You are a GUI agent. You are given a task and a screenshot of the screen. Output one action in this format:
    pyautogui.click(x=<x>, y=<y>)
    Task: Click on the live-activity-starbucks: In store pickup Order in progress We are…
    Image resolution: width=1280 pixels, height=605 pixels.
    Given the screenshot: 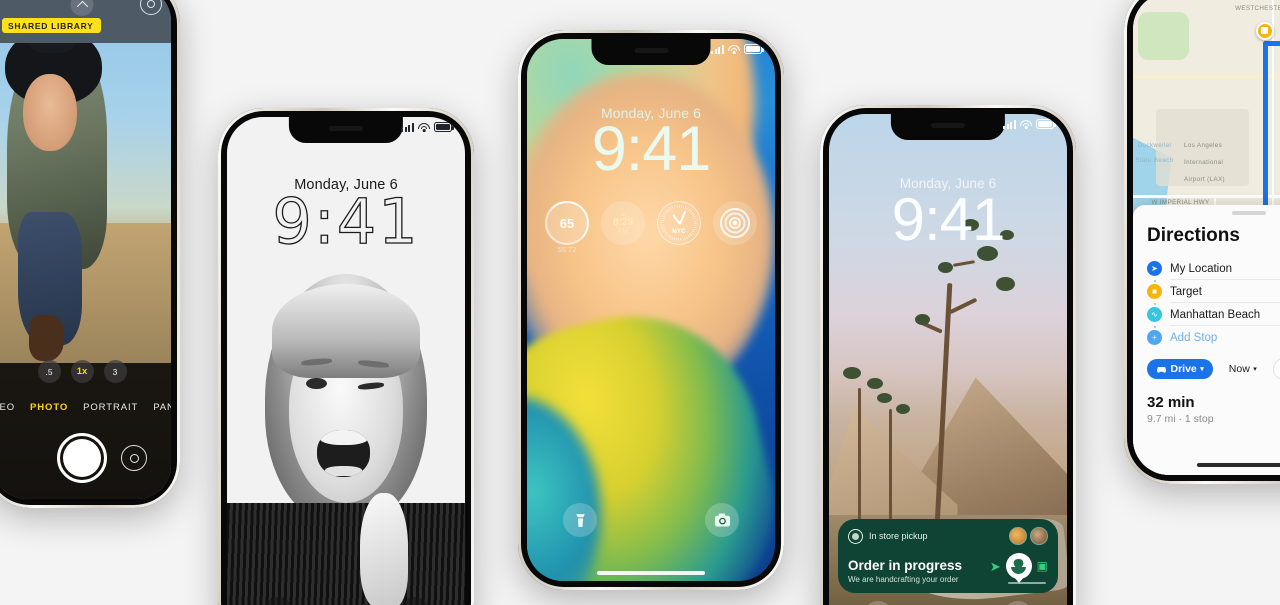 What is the action you would take?
    pyautogui.click(x=948, y=556)
    